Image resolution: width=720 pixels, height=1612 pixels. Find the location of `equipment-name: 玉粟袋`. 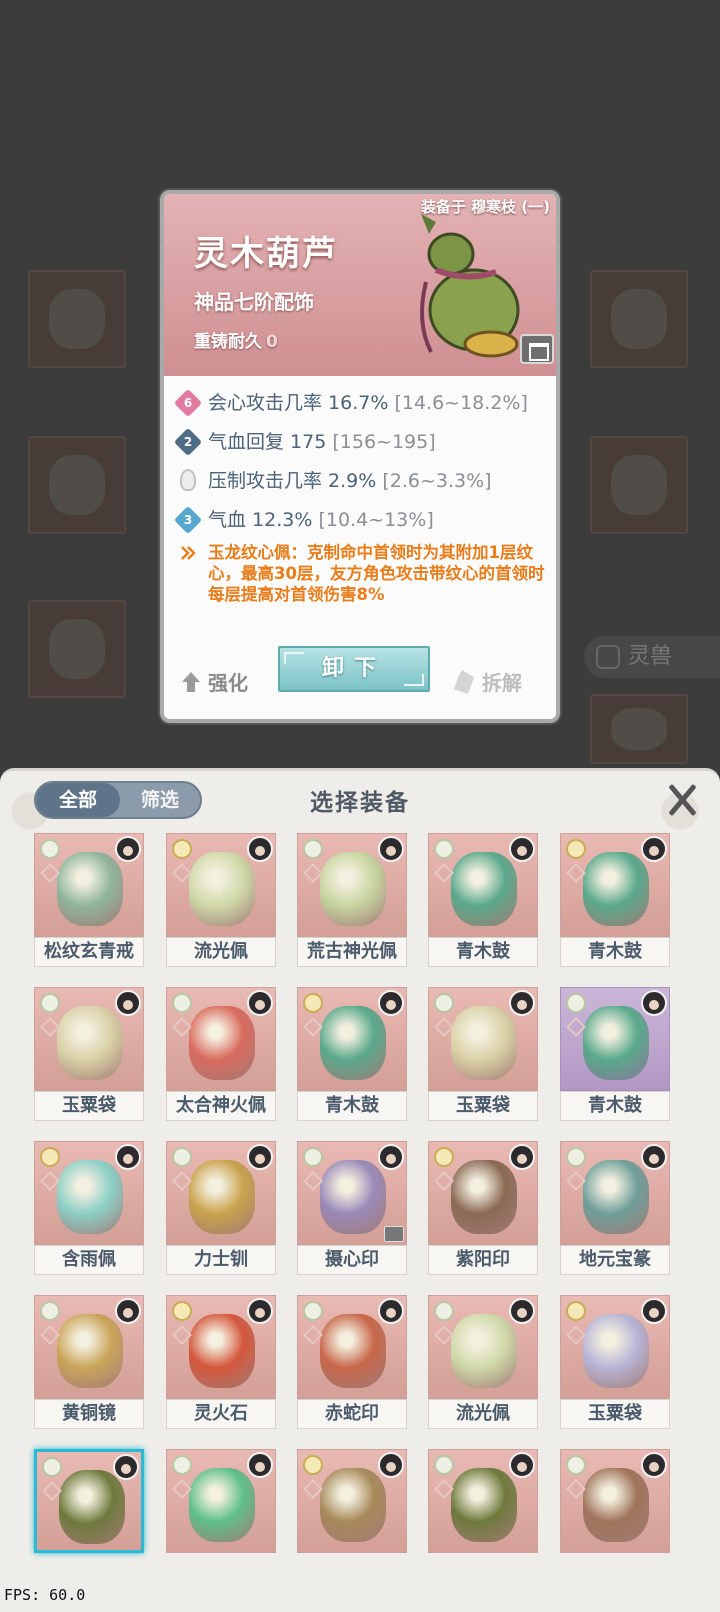

equipment-name: 玉粟袋 is located at coordinates (483, 1106).